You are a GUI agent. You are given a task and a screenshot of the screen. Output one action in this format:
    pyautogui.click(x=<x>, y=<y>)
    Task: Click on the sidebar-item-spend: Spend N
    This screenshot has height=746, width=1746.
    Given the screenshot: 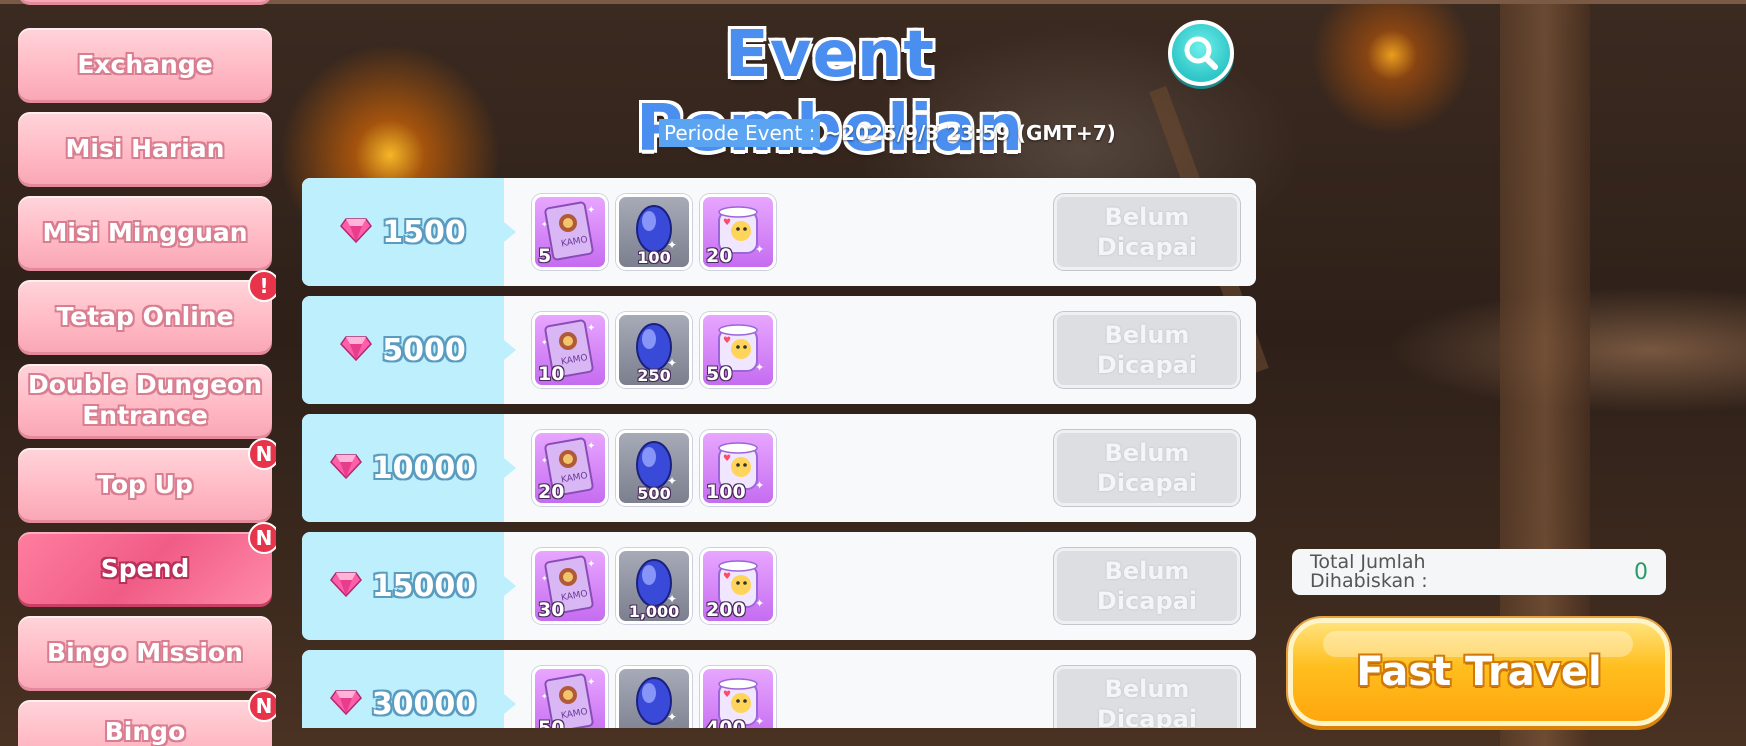 What is the action you would take?
    pyautogui.click(x=147, y=563)
    